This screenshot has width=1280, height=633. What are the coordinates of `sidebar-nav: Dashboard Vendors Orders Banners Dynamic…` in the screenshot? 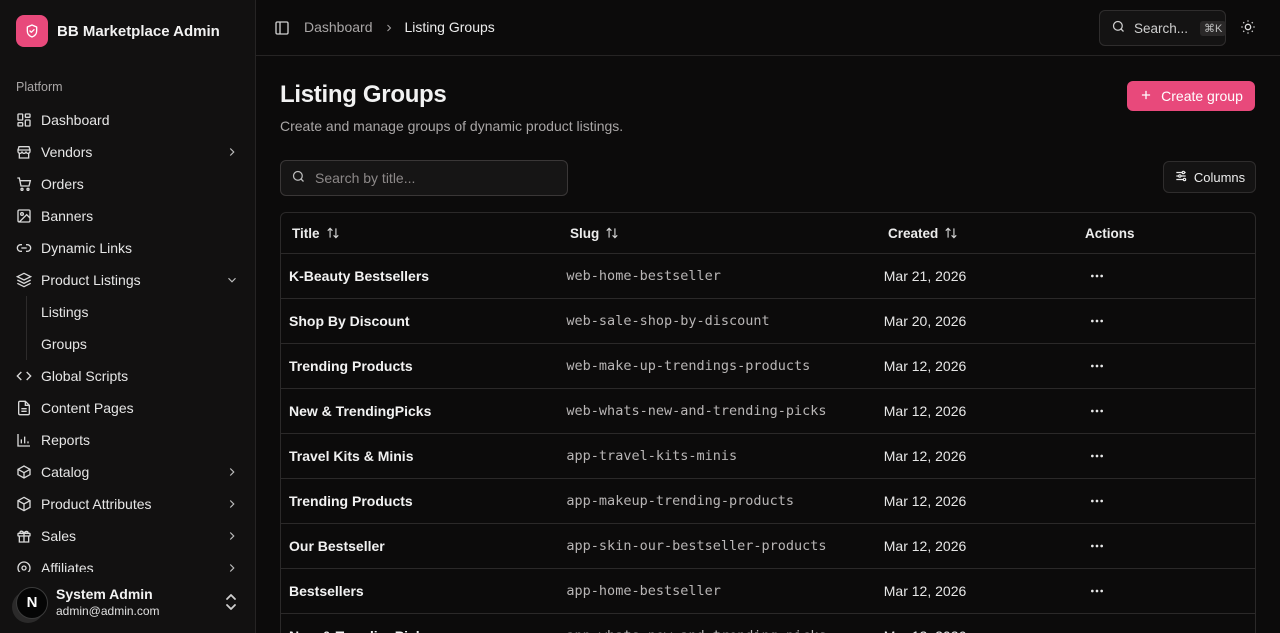 It's located at (128, 344).